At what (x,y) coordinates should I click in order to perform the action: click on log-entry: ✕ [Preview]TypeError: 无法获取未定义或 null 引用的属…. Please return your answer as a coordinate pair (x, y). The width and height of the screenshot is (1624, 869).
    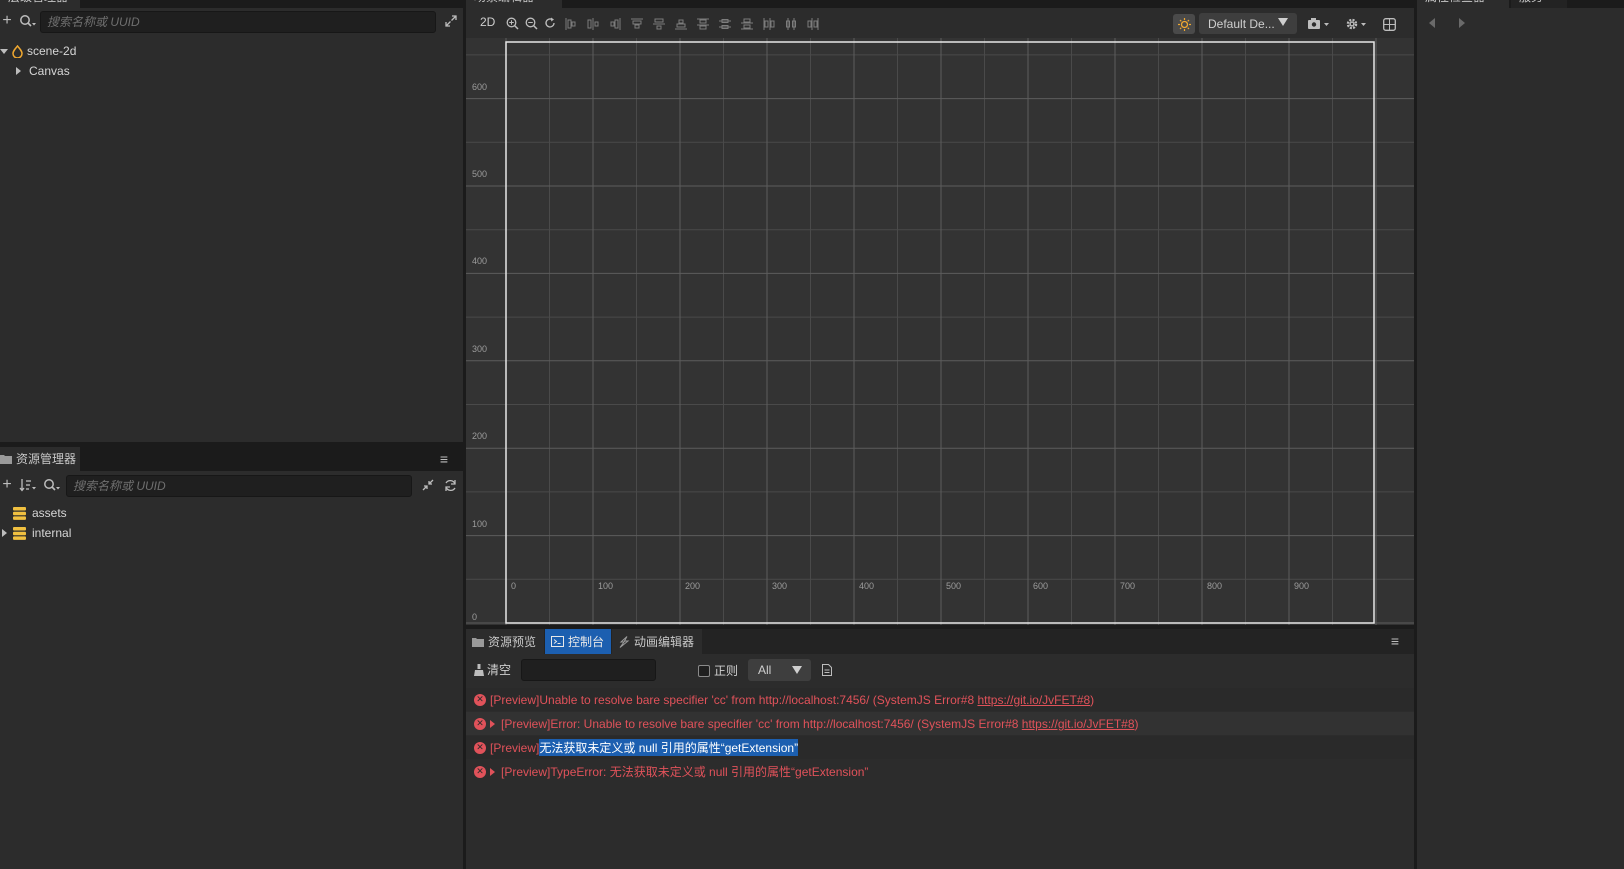
    Looking at the image, I should click on (940, 771).